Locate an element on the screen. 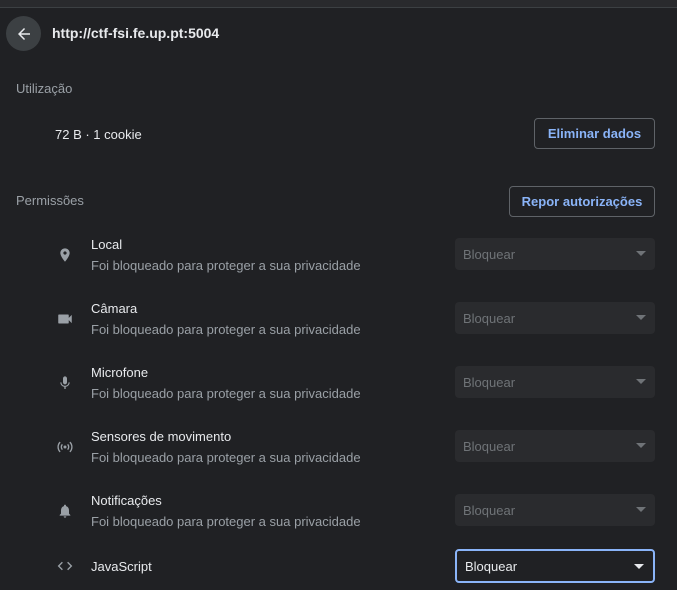 The image size is (677, 590). motion-sensor-icon is located at coordinates (65, 447).